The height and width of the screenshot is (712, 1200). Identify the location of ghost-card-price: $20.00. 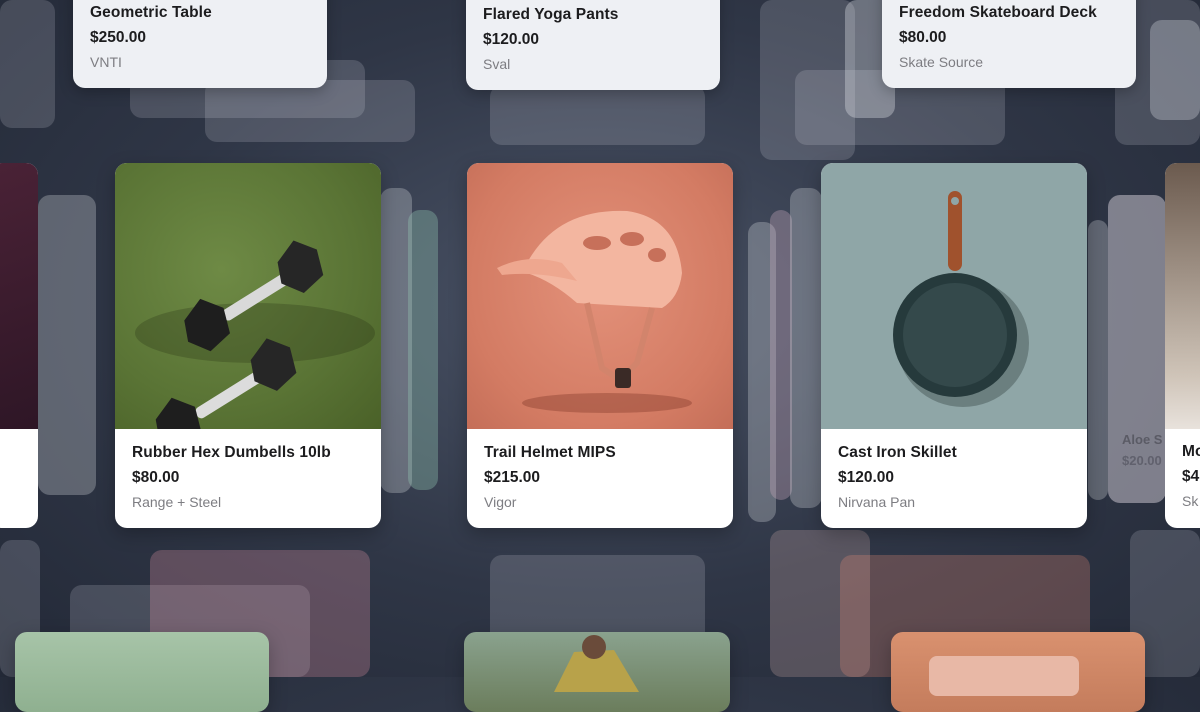
(1142, 460).